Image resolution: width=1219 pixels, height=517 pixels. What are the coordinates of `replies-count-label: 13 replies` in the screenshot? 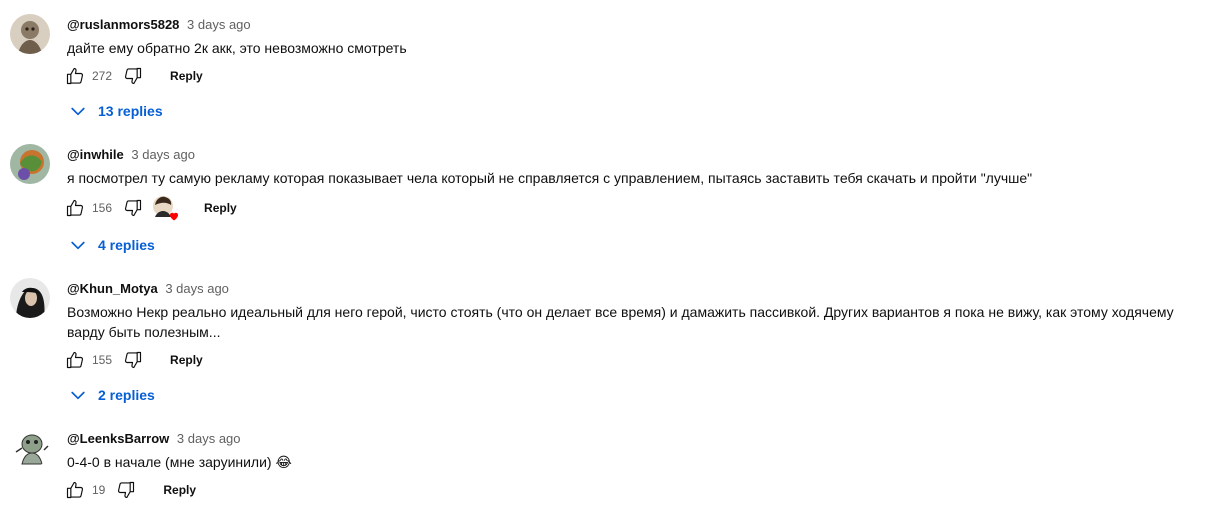 It's located at (130, 111).